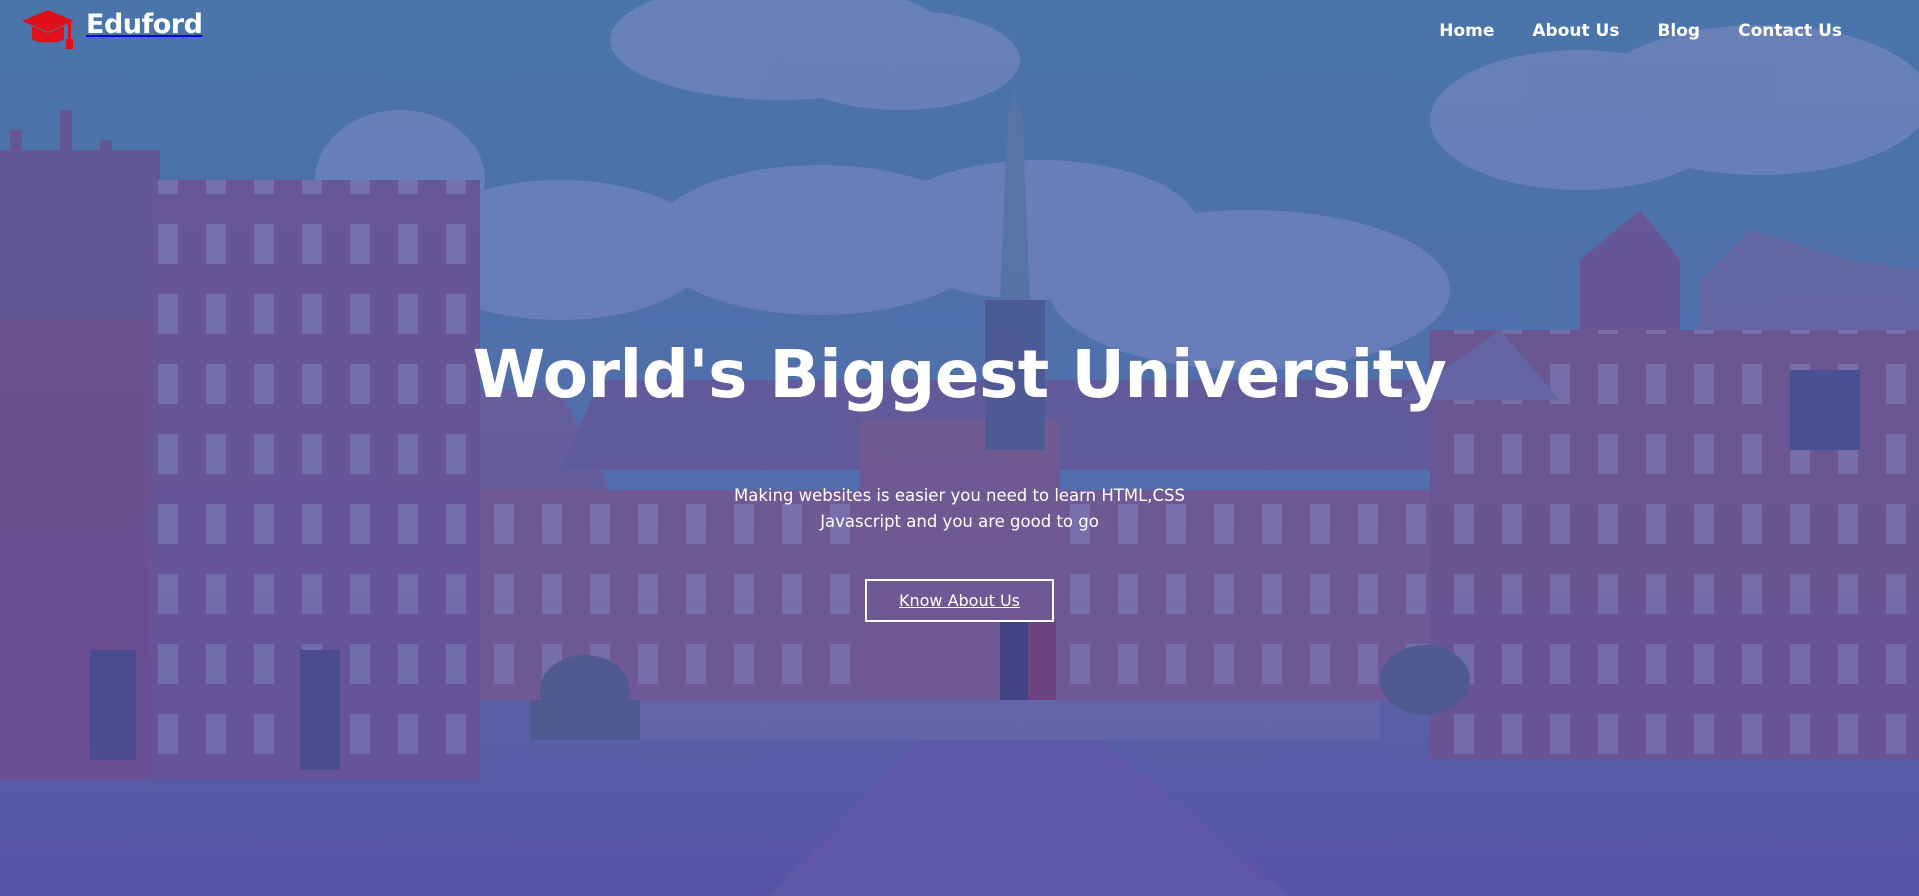  Describe the element at coordinates (959, 374) in the screenshot. I see `hero-title: World's Biggest University` at that location.